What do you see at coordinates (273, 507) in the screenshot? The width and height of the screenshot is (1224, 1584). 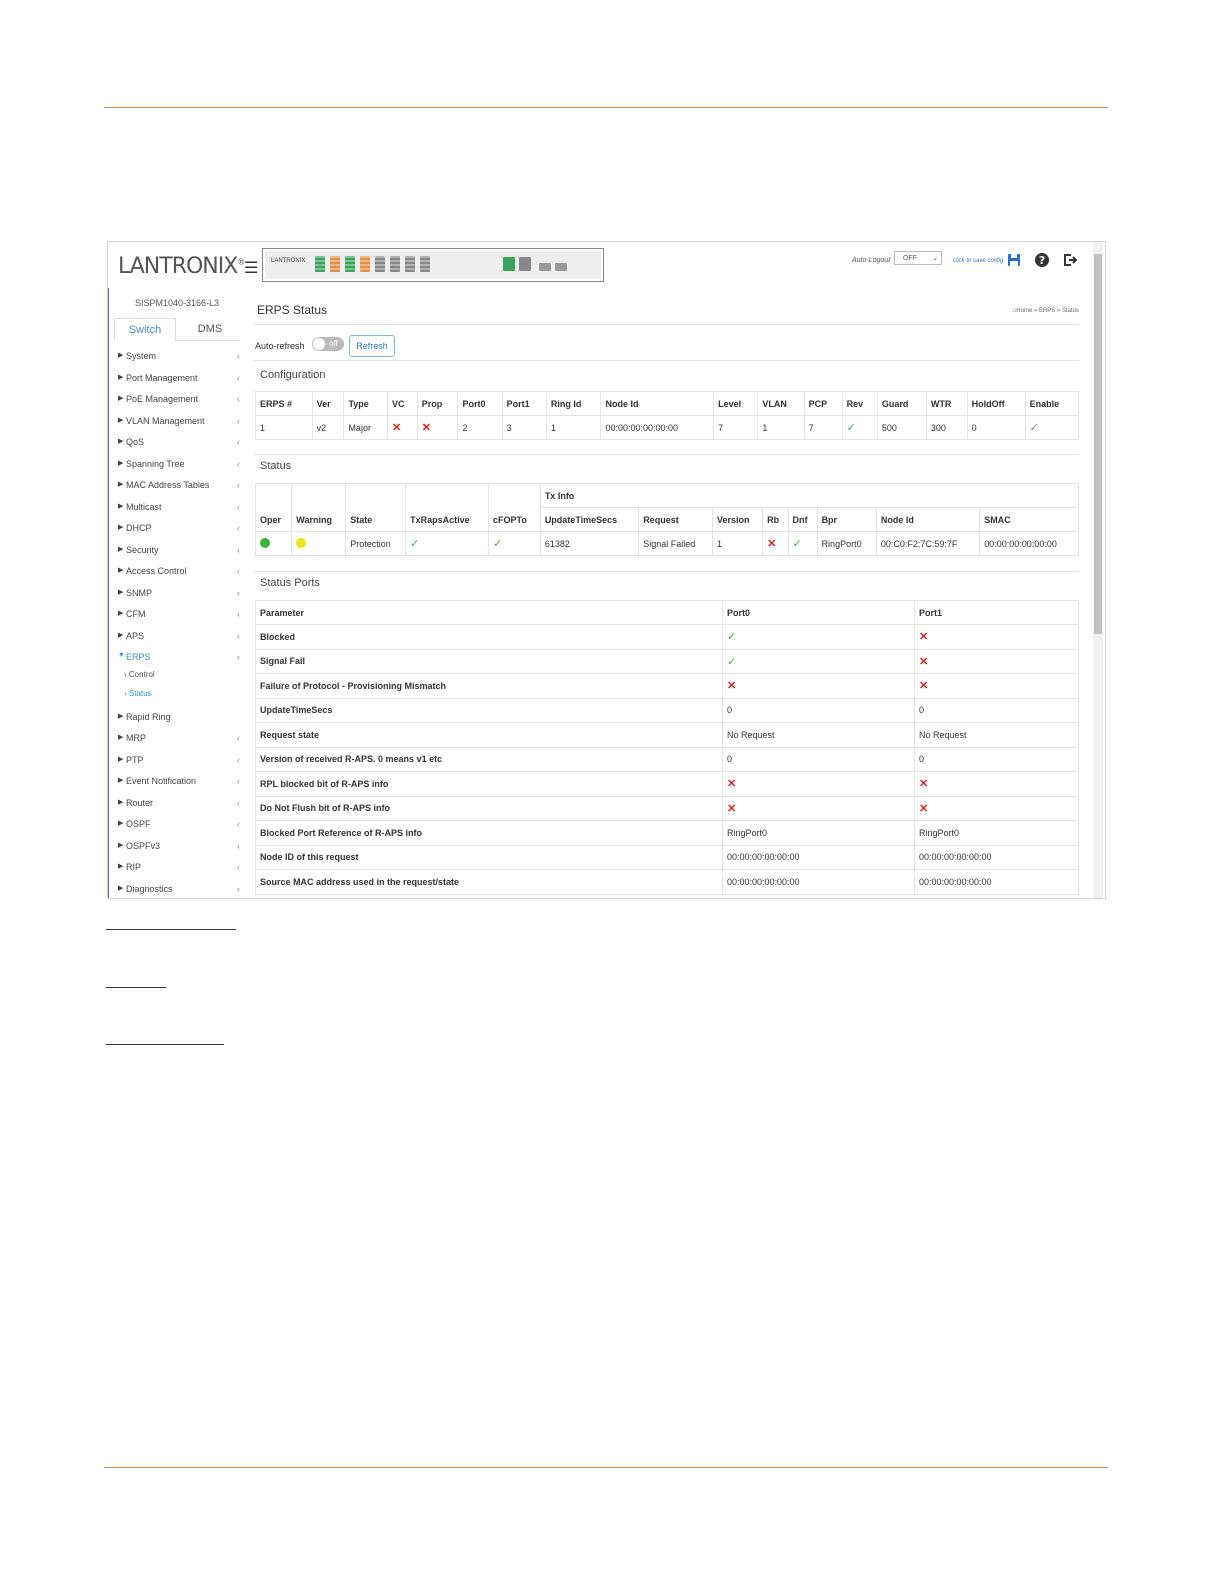 I see `column-header: Oper` at bounding box center [273, 507].